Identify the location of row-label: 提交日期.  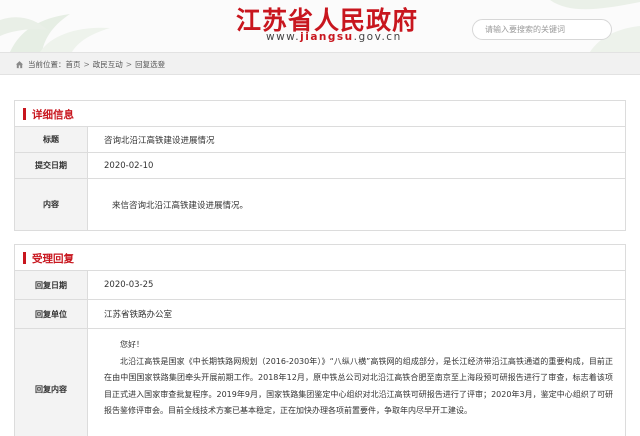
(51, 165).